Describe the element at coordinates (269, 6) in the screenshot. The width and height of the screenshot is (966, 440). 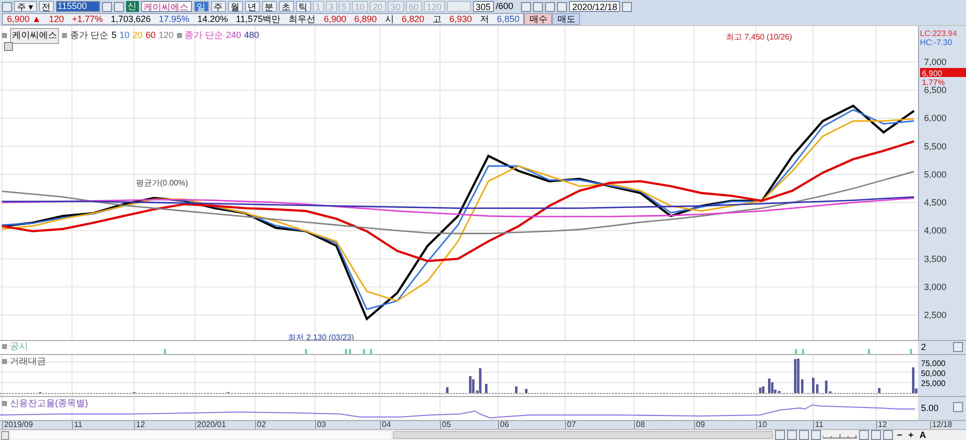
I see `period-tab: 분` at that location.